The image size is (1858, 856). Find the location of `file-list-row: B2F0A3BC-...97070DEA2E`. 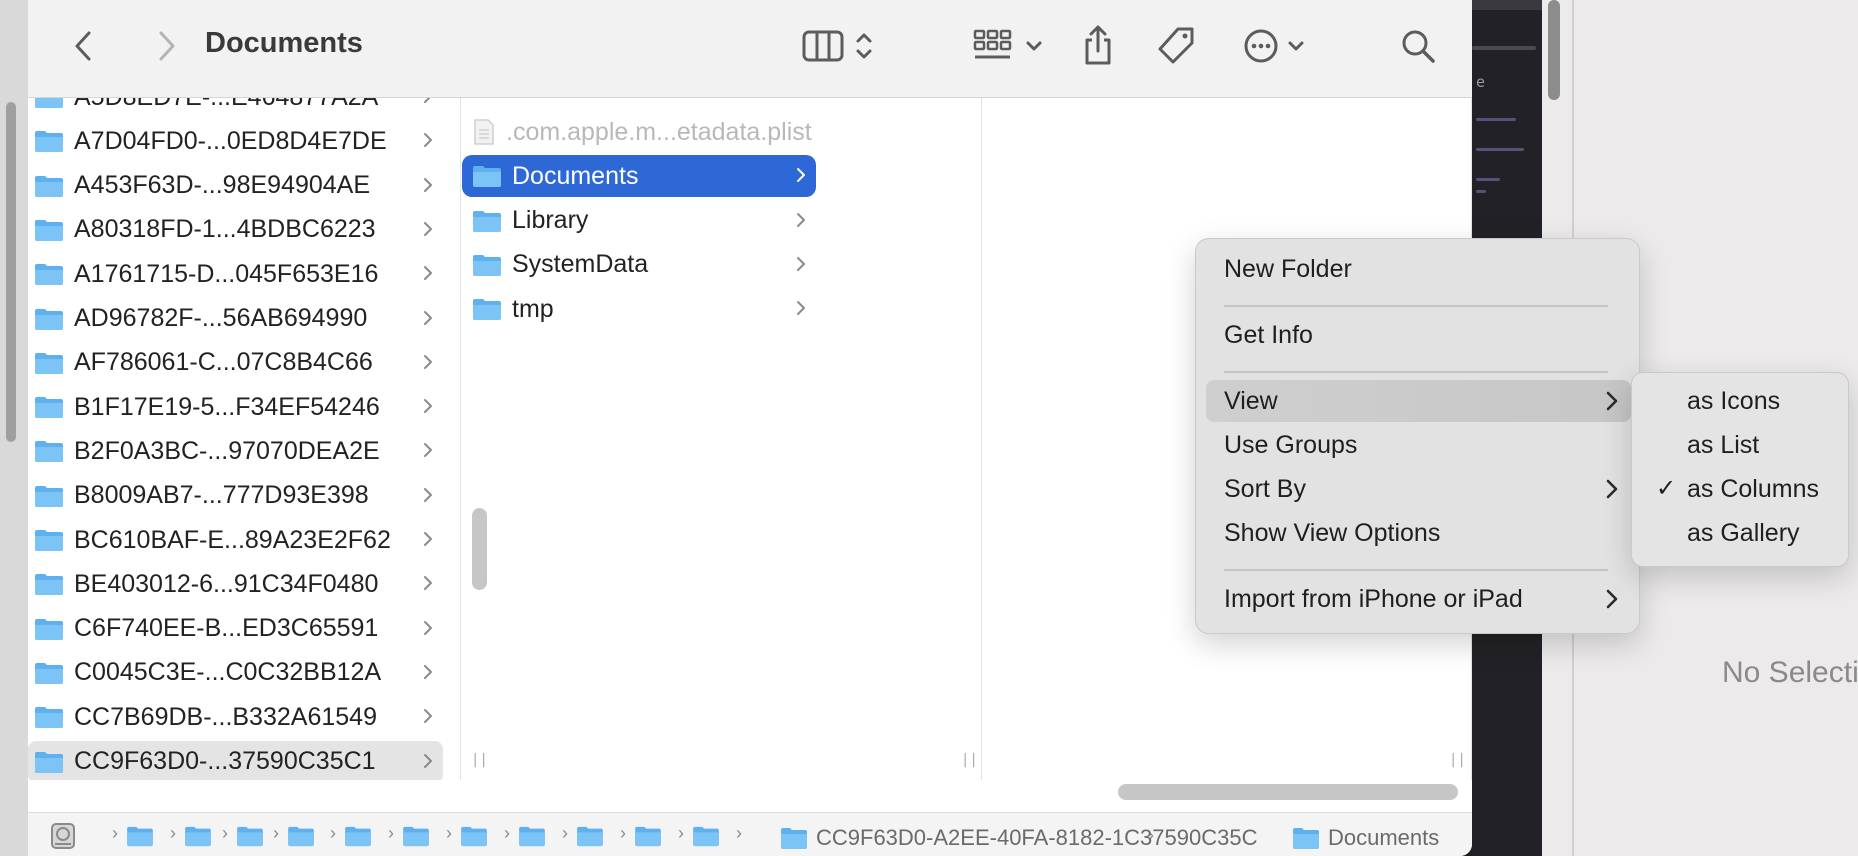

file-list-row: B2F0A3BC-...97070DEA2E is located at coordinates (235, 451).